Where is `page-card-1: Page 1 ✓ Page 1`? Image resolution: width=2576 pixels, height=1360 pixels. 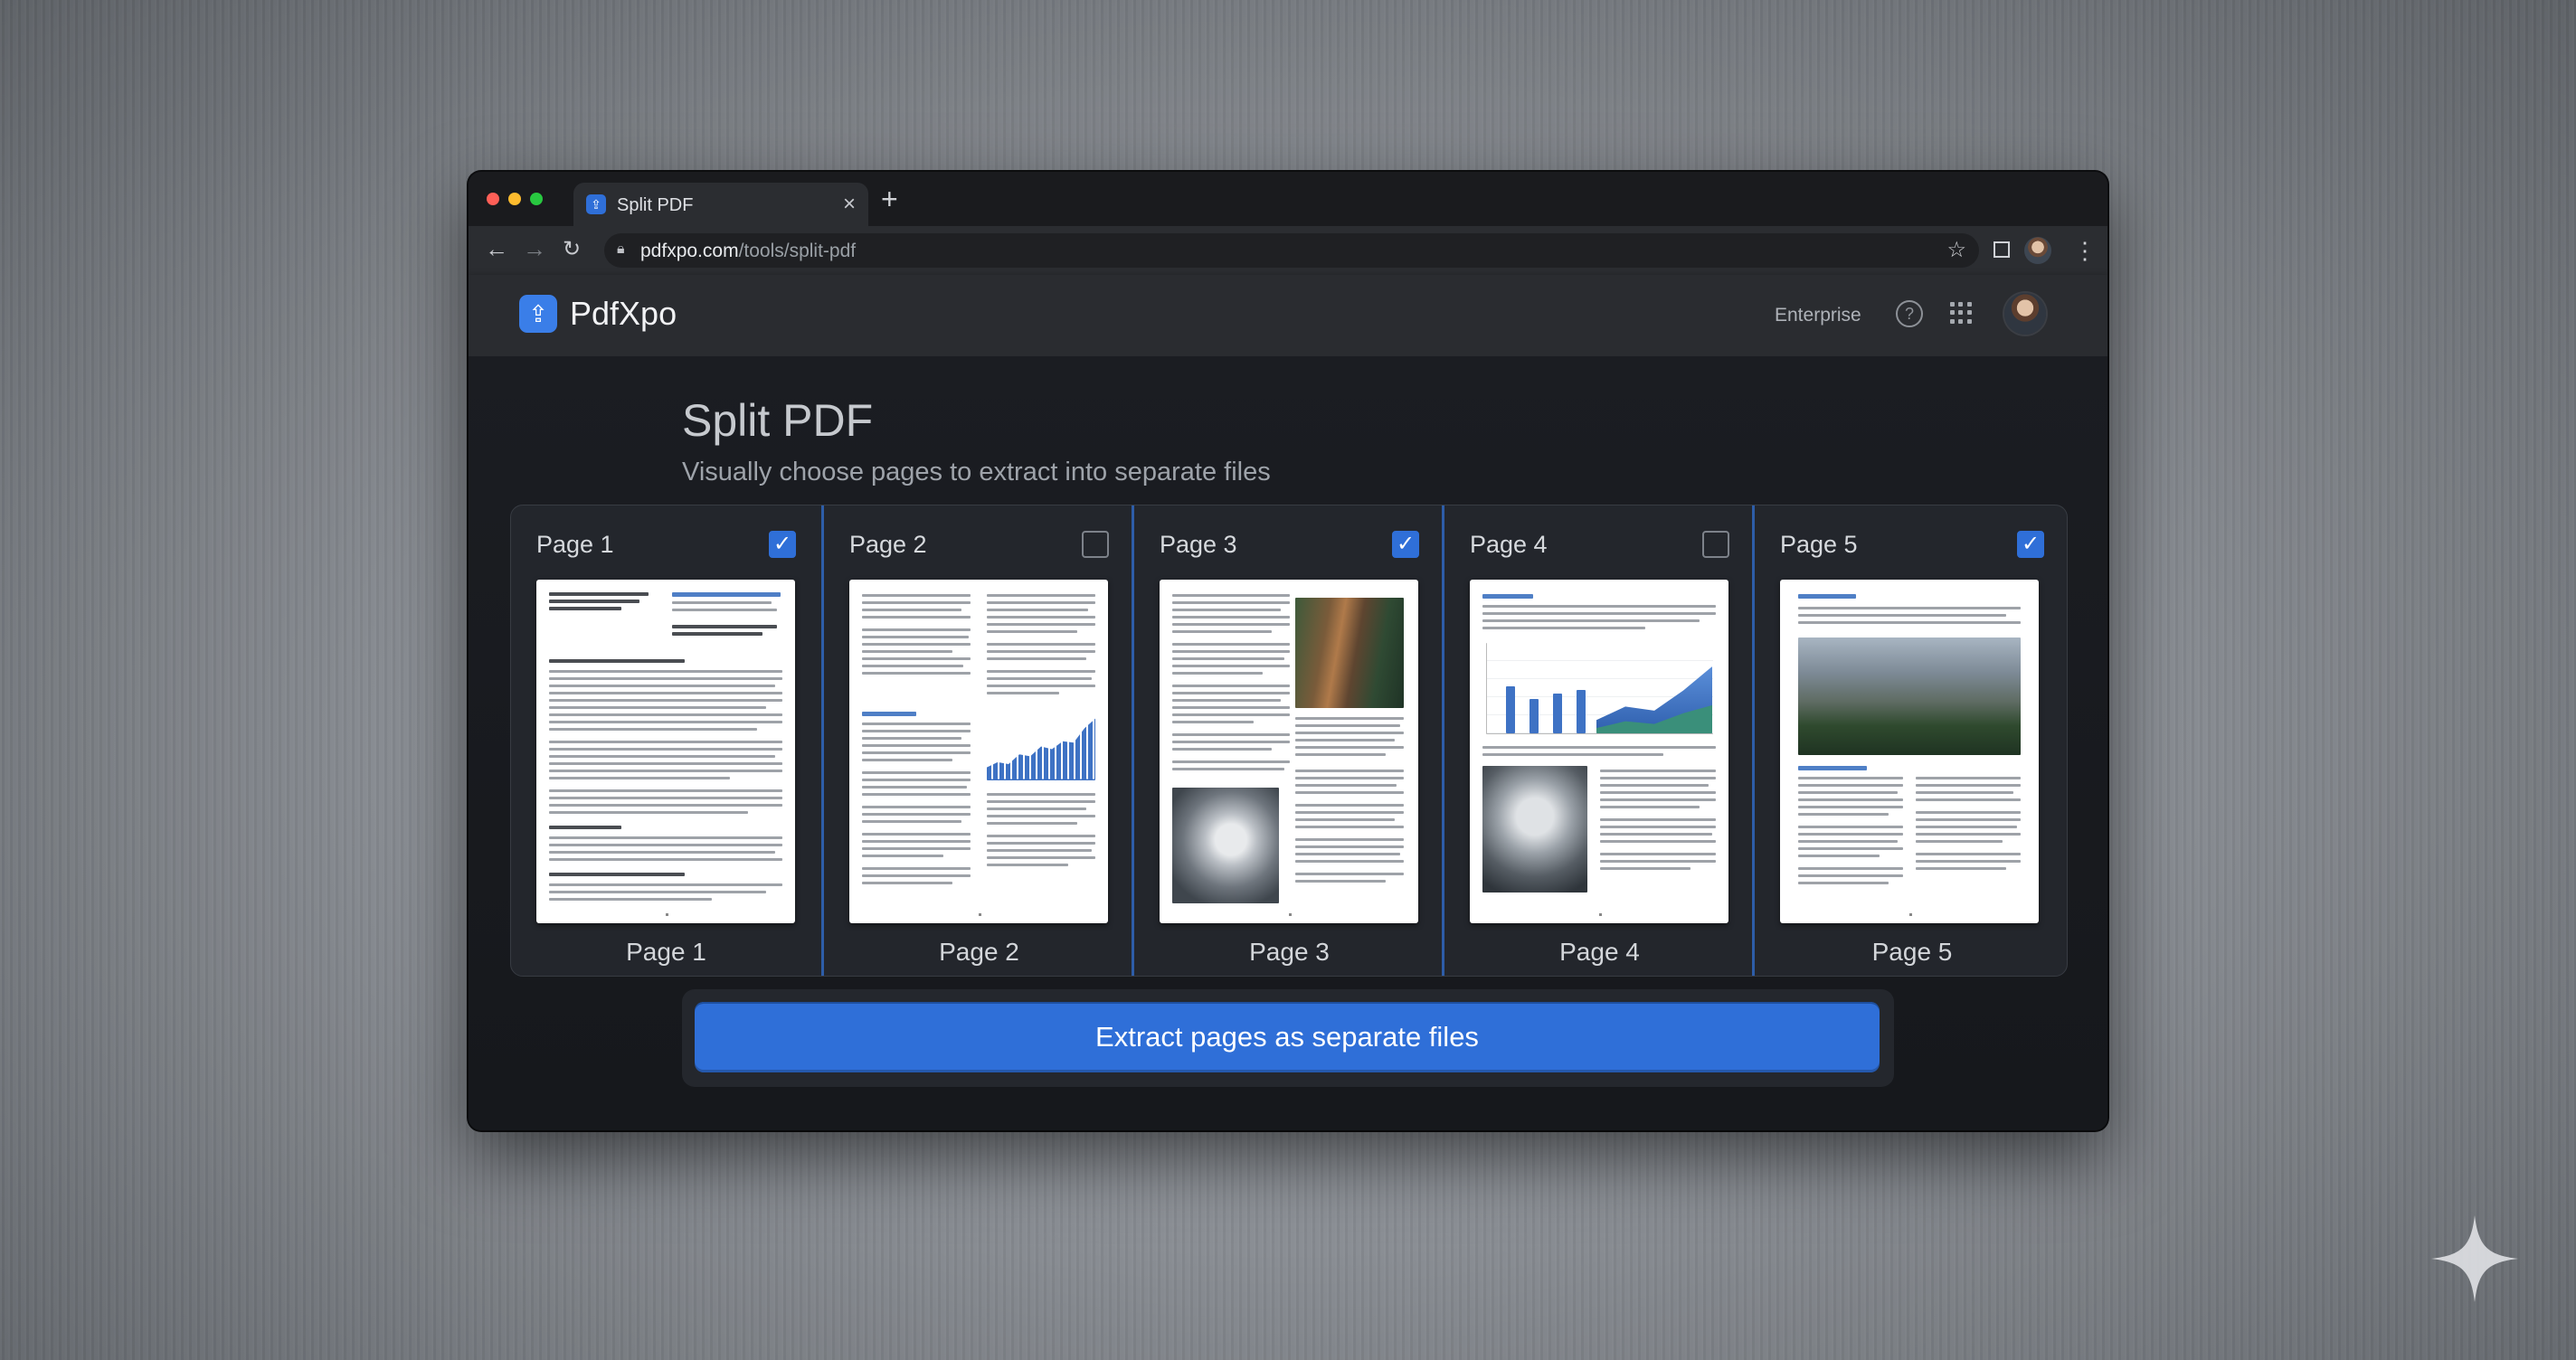
page-card-1: Page 1 ✓ Page 1 is located at coordinates (666, 741).